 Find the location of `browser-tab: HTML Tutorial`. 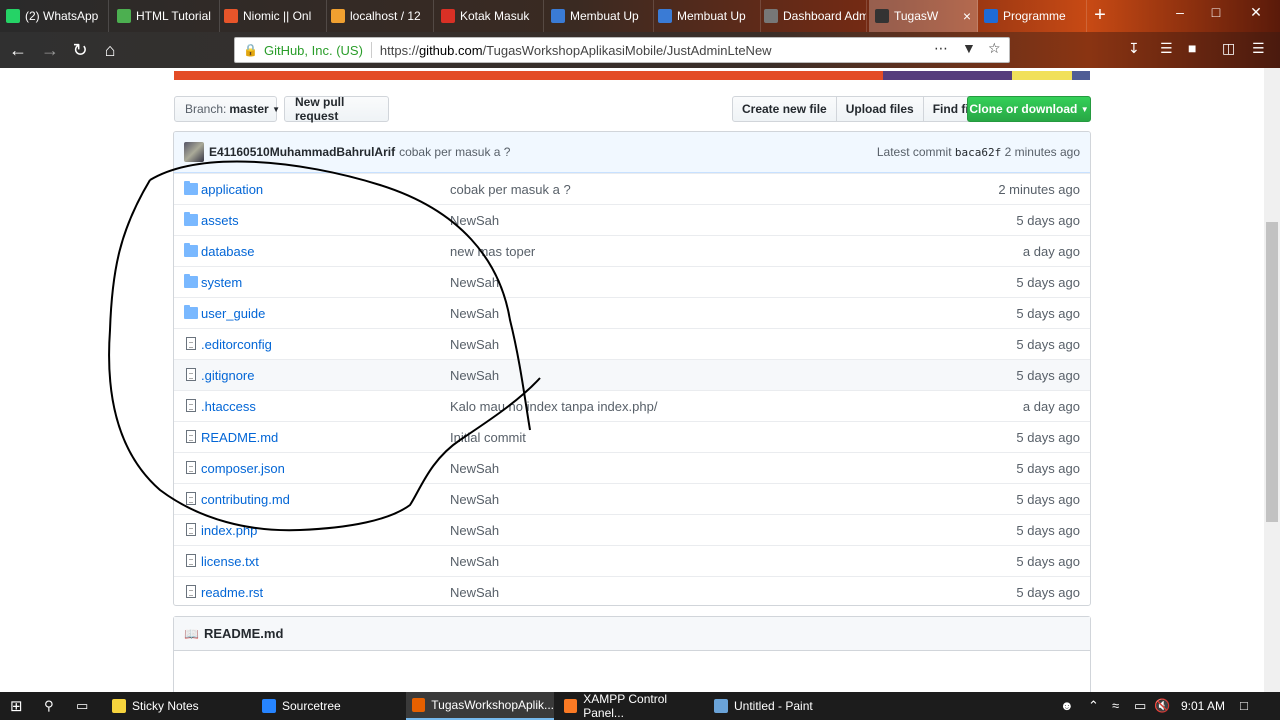

browser-tab: HTML Tutorial is located at coordinates (165, 16).